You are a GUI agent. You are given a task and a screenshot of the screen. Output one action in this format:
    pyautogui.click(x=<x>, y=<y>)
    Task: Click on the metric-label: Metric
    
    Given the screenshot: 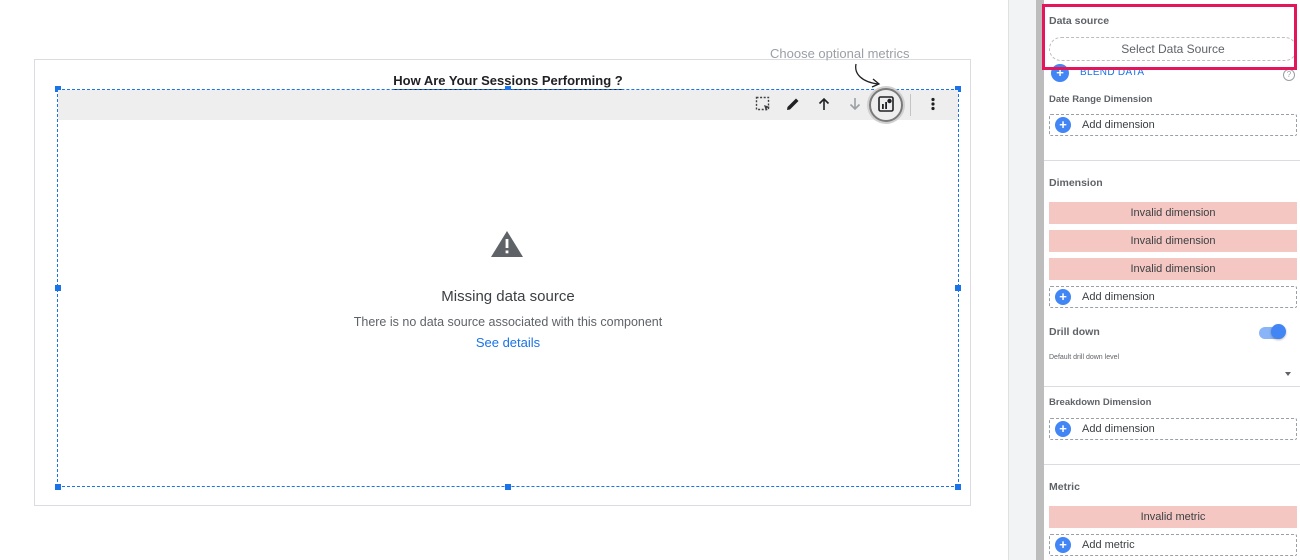 What is the action you would take?
    pyautogui.click(x=1064, y=487)
    